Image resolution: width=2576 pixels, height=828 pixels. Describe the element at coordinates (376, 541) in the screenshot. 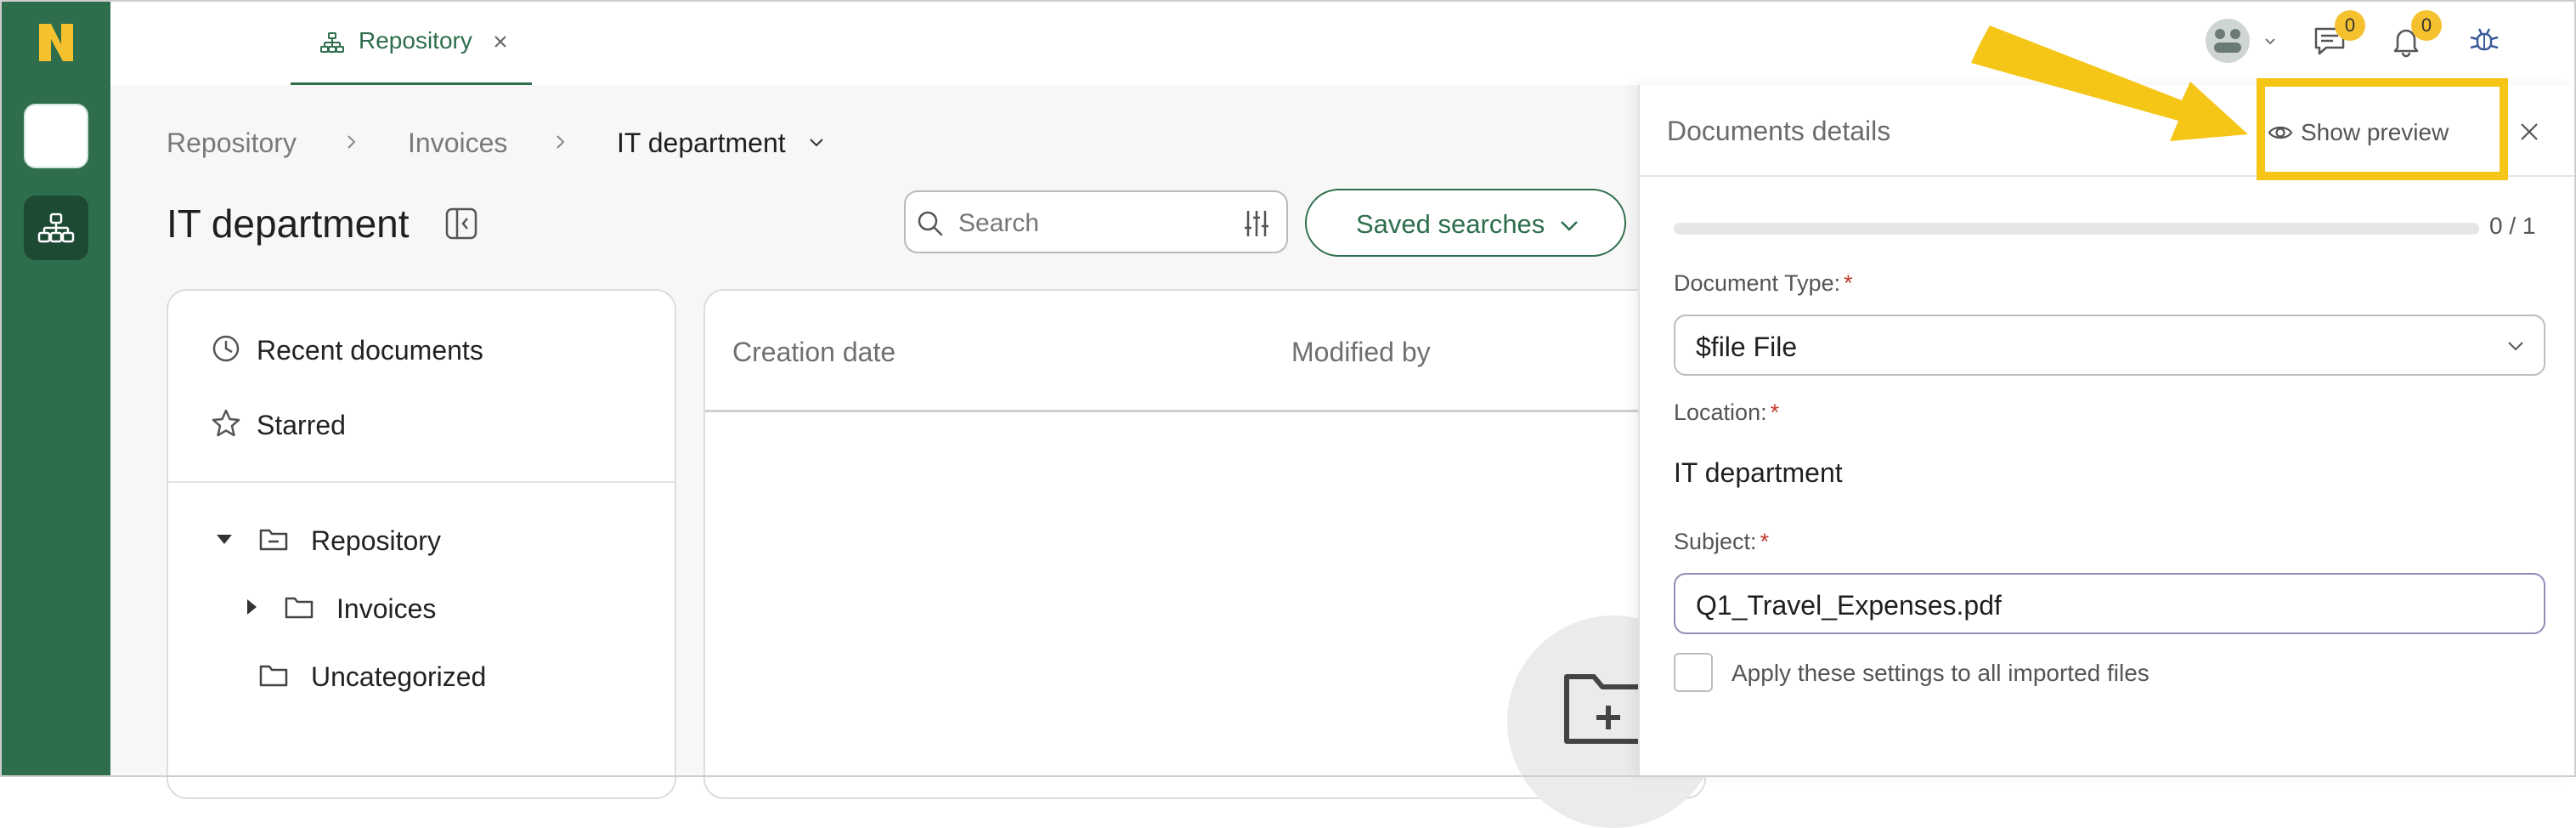

I see `tree-item-repository: Repository` at that location.